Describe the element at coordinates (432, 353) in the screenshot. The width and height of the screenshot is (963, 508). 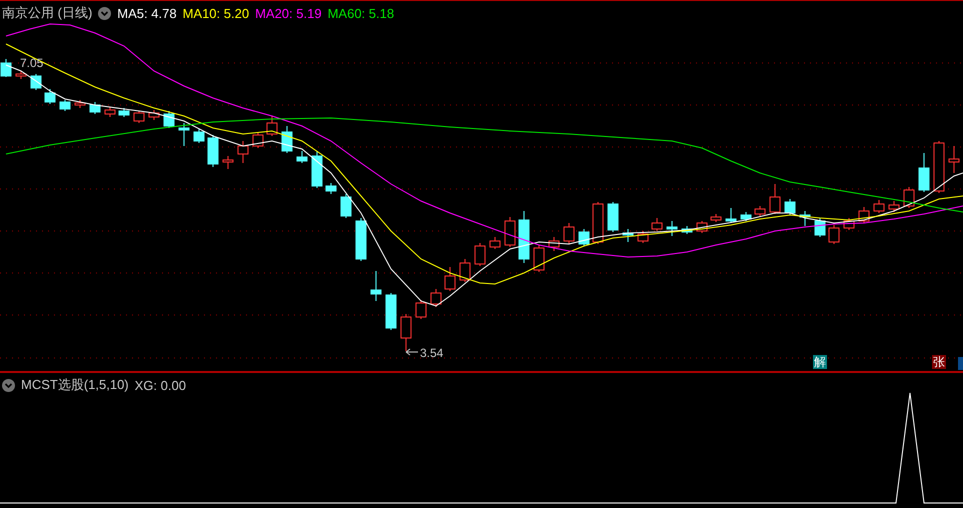
I see `low-price-label: 3.54` at that location.